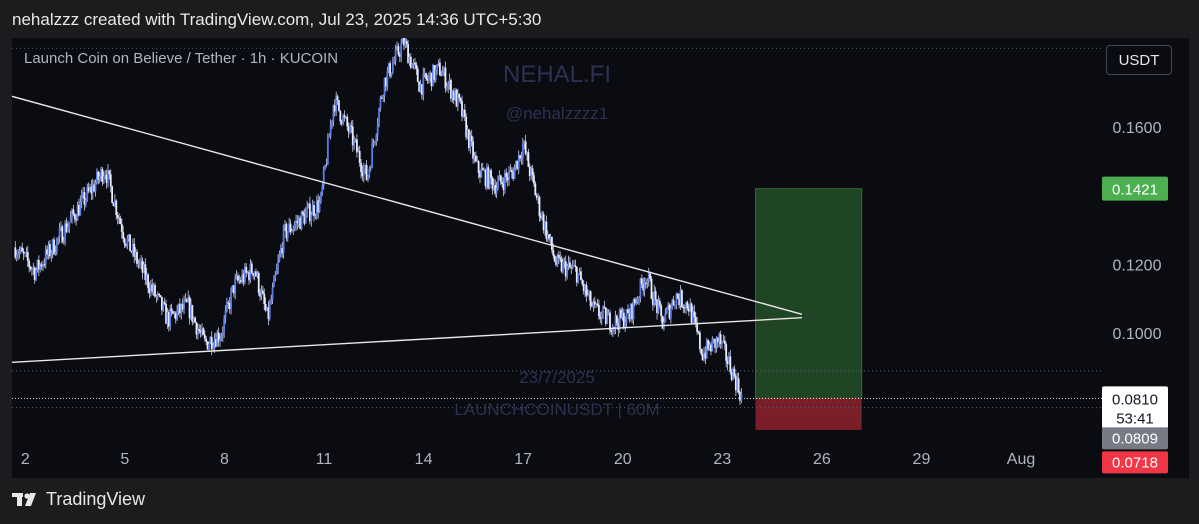  I want to click on x-tick-label: 8, so click(224, 459).